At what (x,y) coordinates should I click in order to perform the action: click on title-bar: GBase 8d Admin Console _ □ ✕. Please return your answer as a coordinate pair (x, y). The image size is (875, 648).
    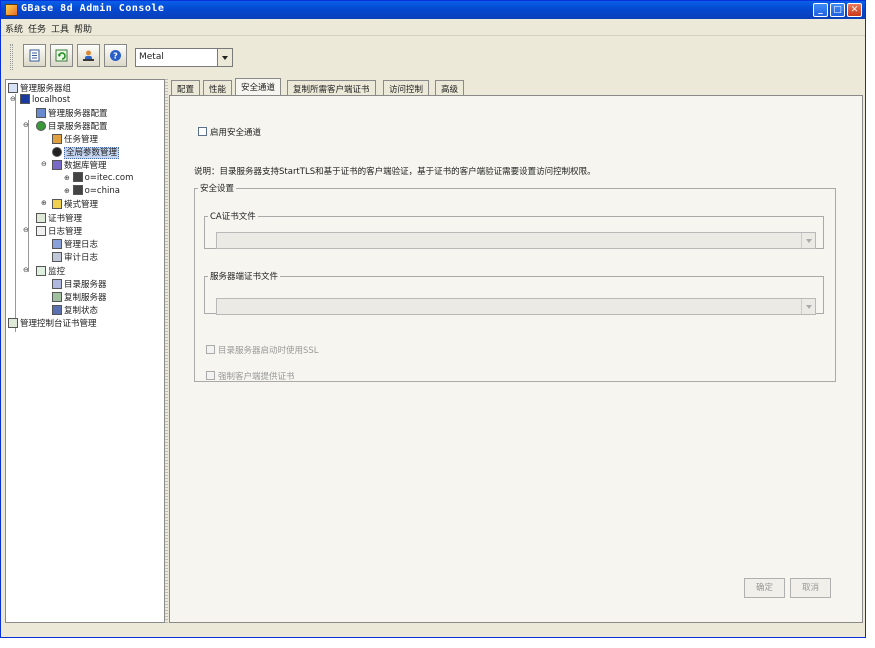
    Looking at the image, I should click on (433, 10).